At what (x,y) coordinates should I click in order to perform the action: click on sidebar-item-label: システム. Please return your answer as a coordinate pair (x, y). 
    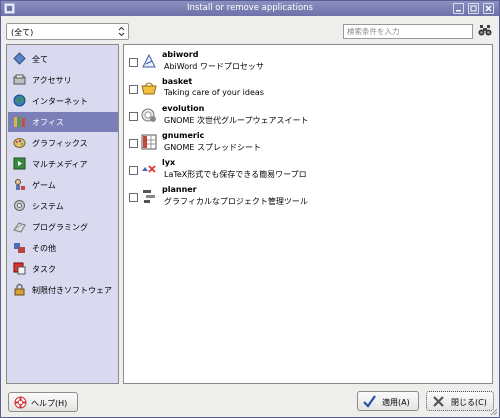
    Looking at the image, I should click on (48, 206).